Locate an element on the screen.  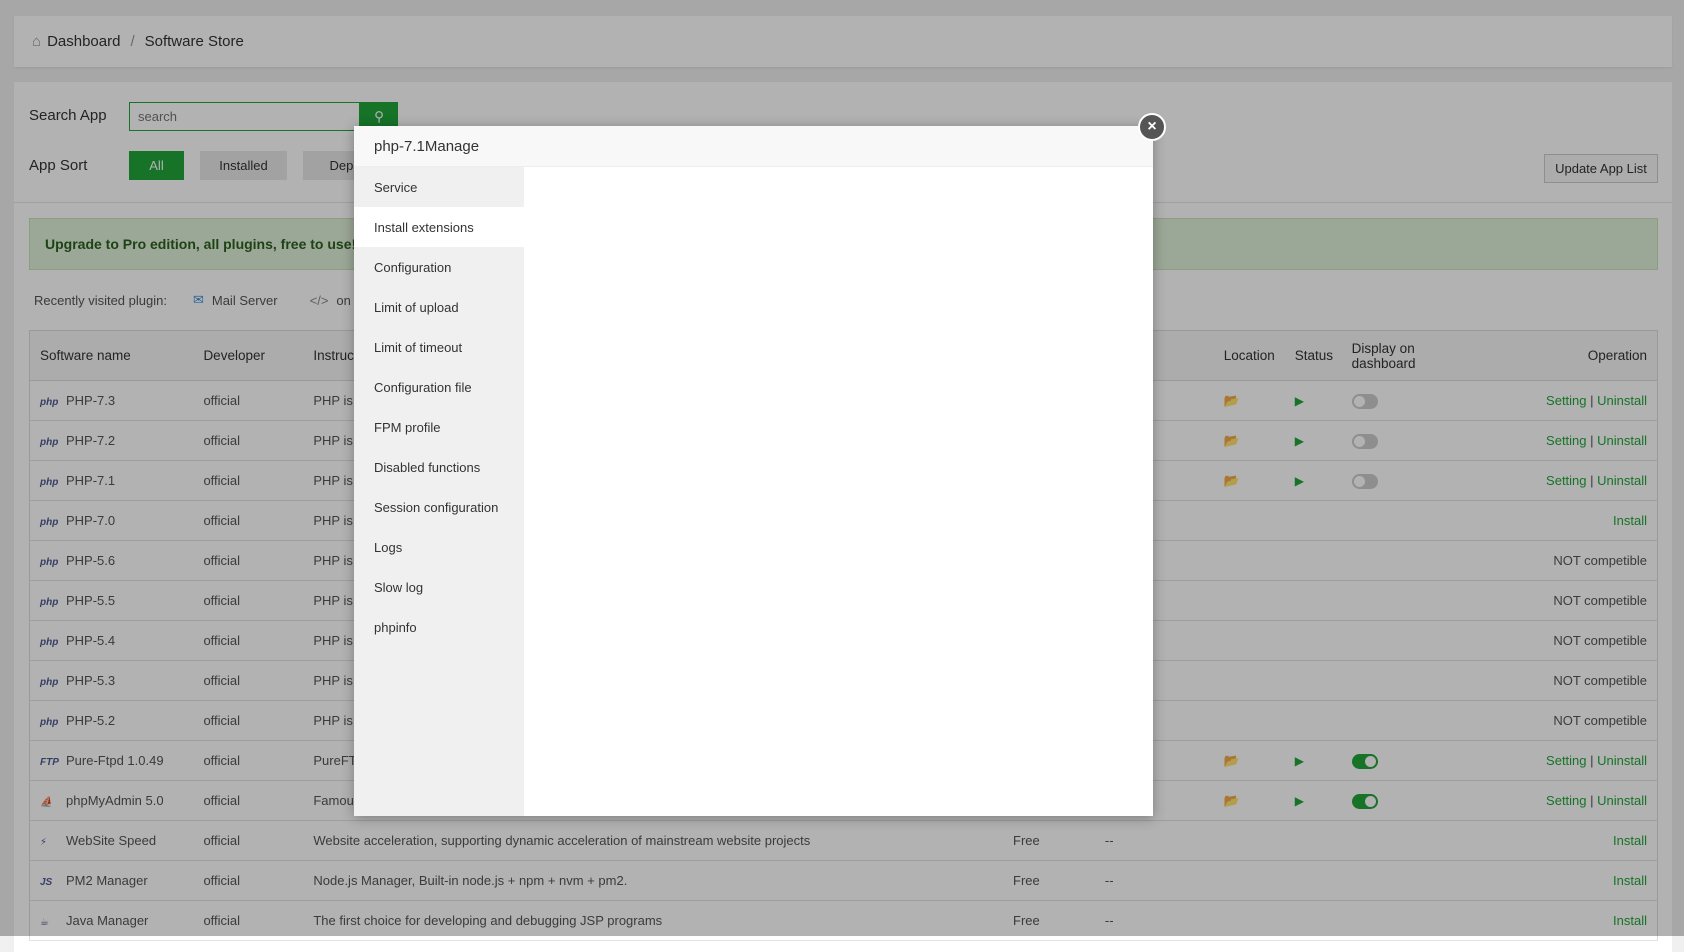
dialog-menu-item: Disabled functions is located at coordinates (439, 467).